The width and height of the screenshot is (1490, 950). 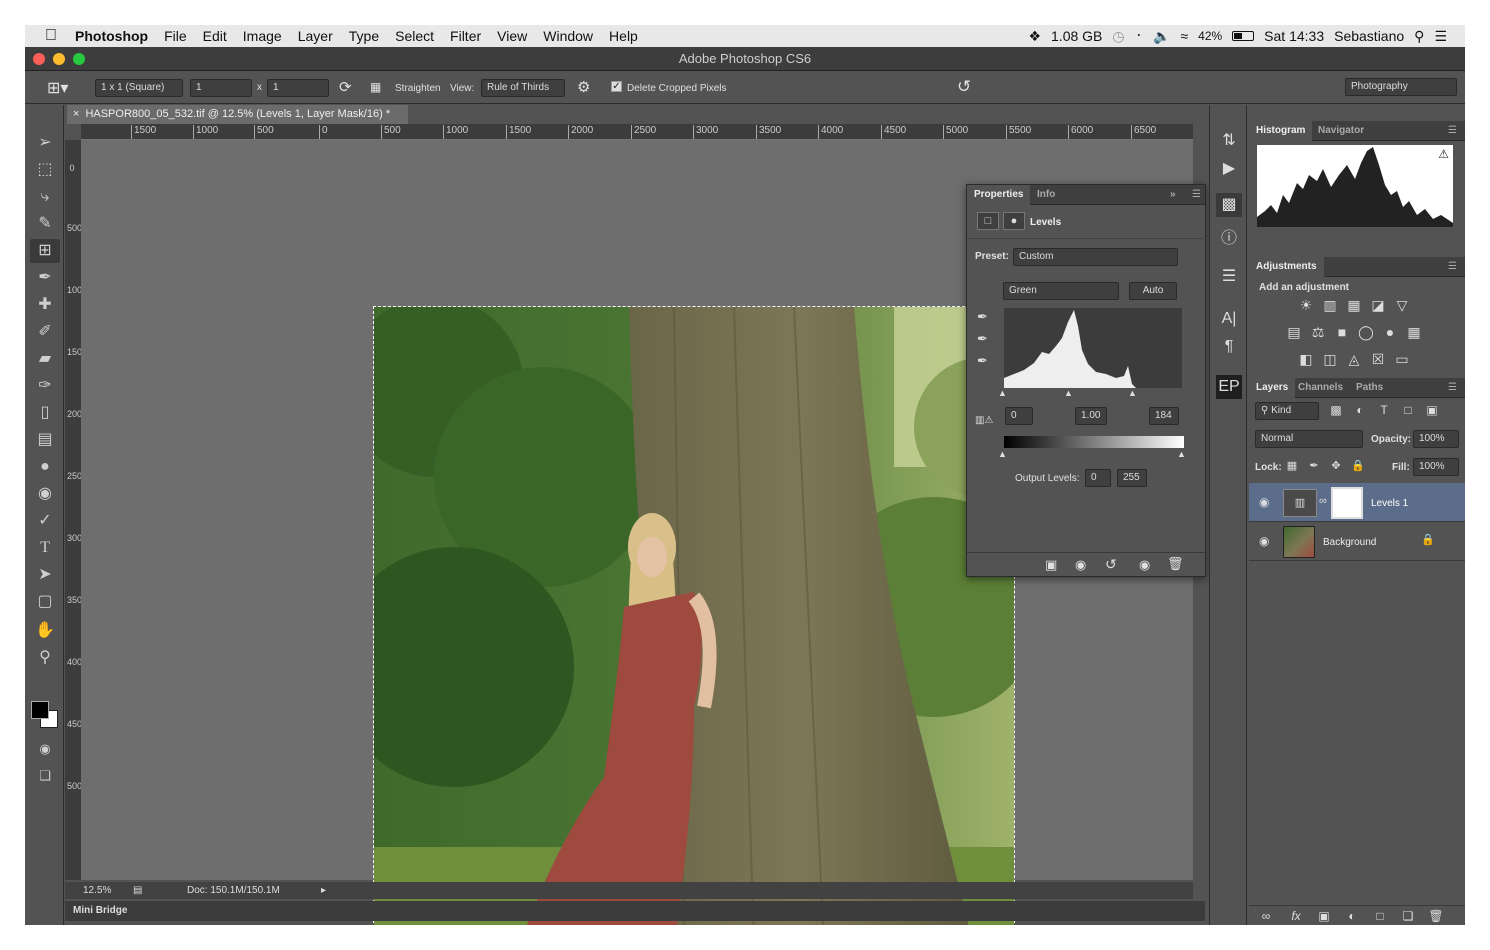 What do you see at coordinates (1369, 388) in the screenshot?
I see `tab-paths: Paths` at bounding box center [1369, 388].